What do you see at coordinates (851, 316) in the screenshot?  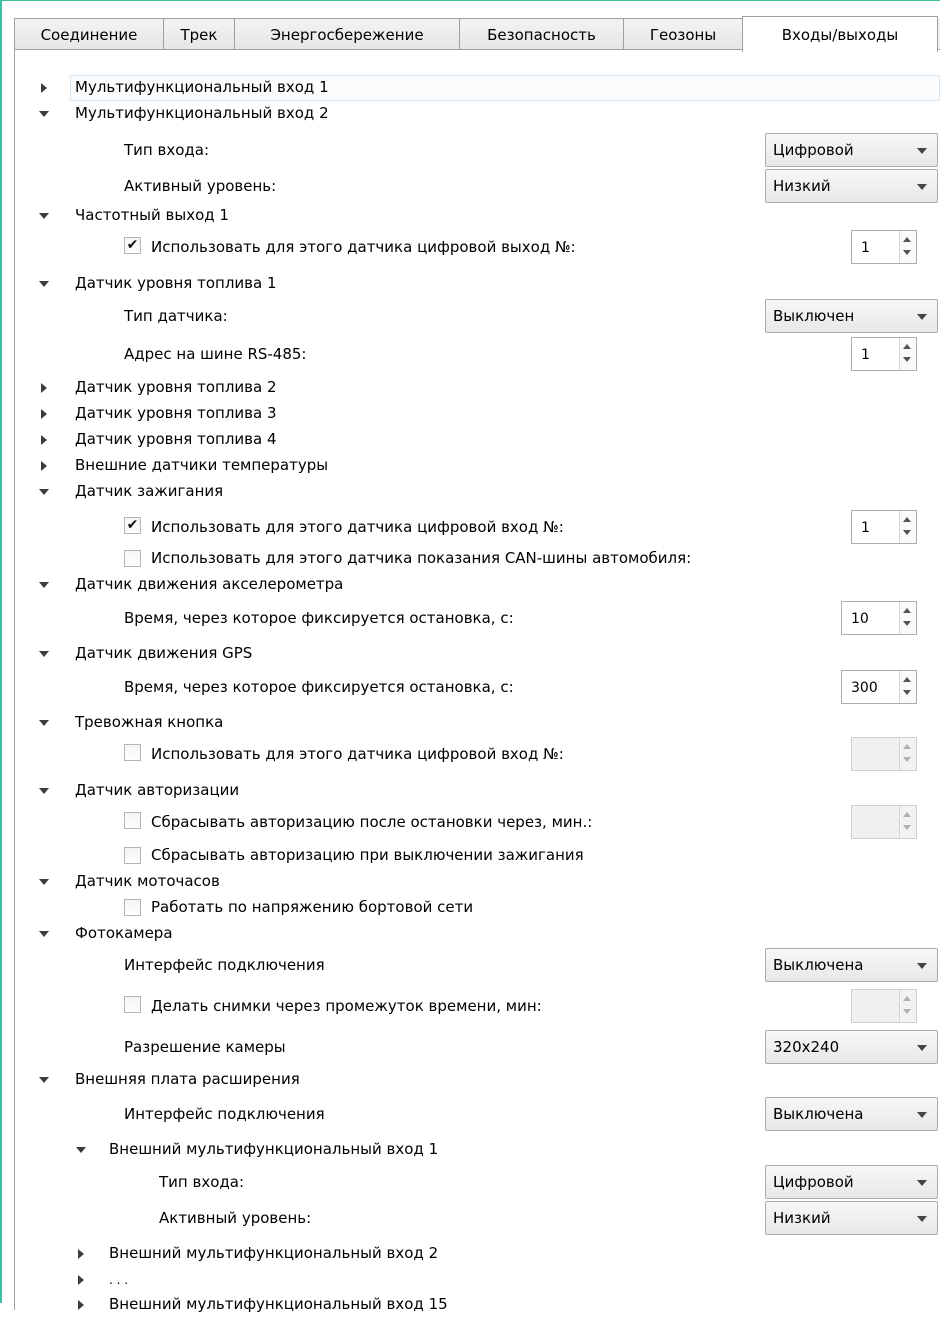 I see `fuel1-type-select: Выключен` at bounding box center [851, 316].